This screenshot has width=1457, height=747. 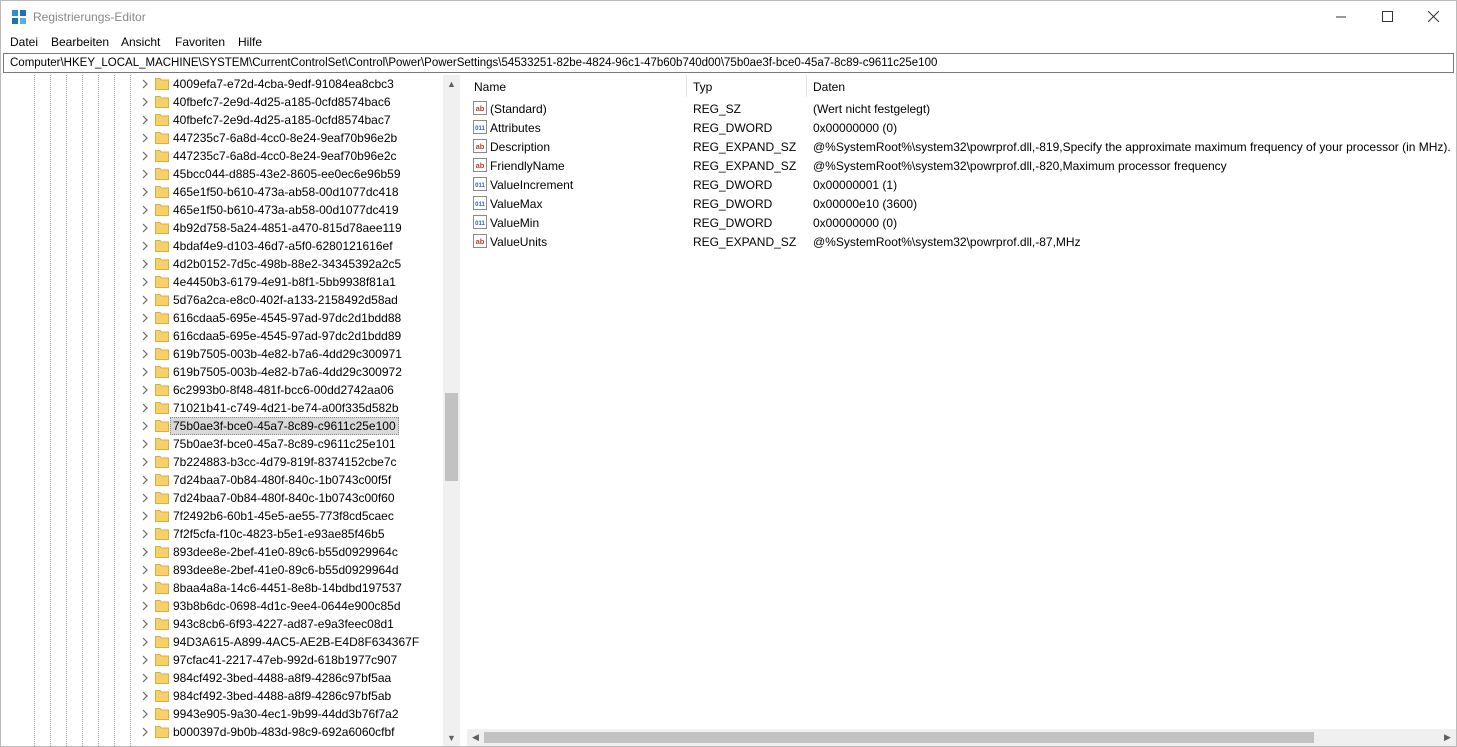 I want to click on scroll-right-arrow-icon: ▶, so click(x=1447, y=737).